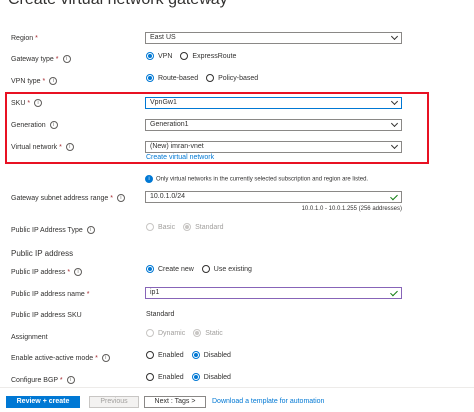 This screenshot has height=412, width=474. I want to click on vpn-type-route-based-option: Route-based, so click(172, 78).